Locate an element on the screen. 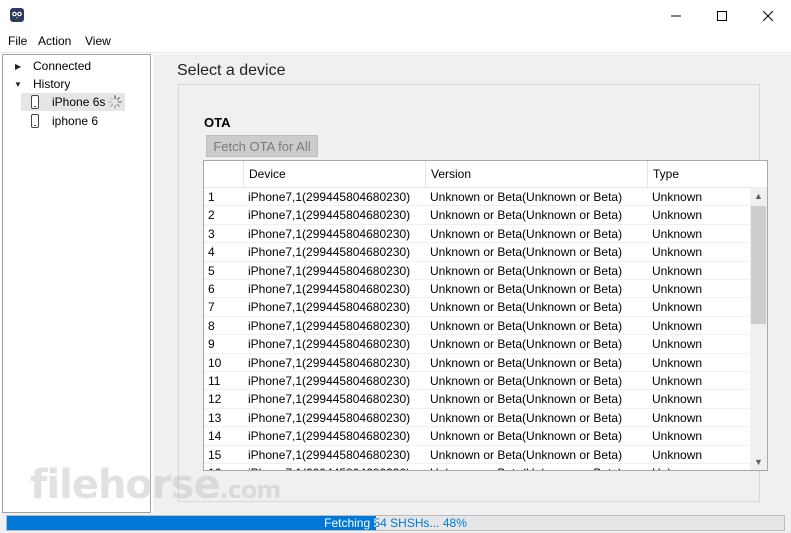  watermark-brand: filehorse is located at coordinates (125, 485).